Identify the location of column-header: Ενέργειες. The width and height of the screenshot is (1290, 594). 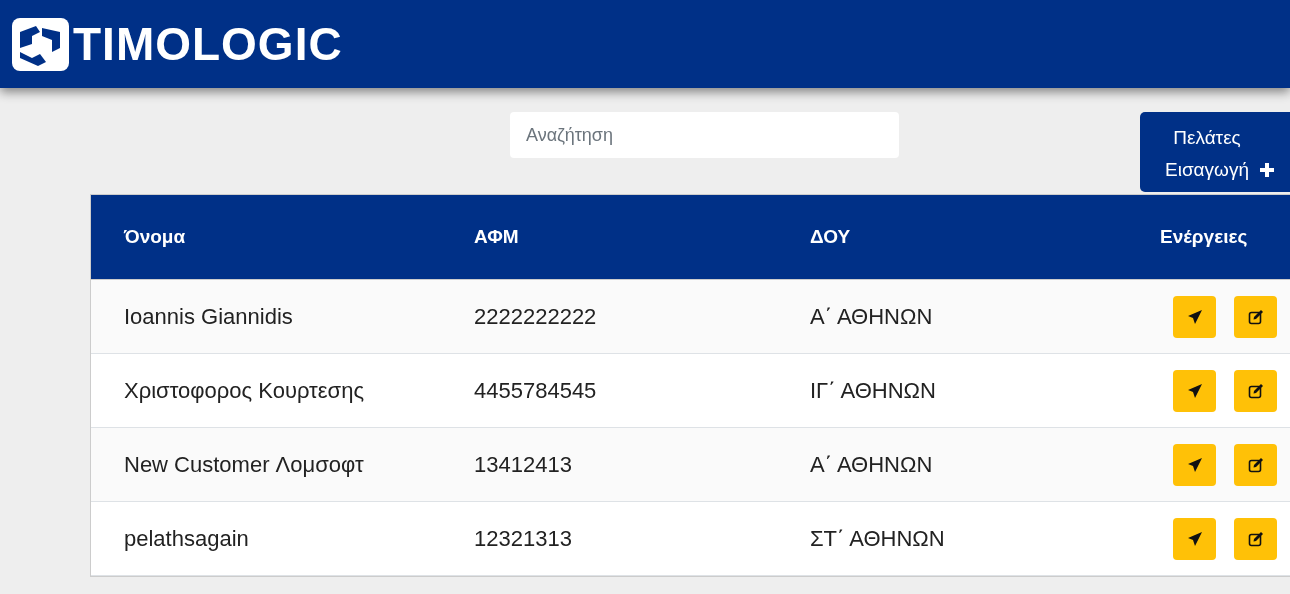
(1204, 237).